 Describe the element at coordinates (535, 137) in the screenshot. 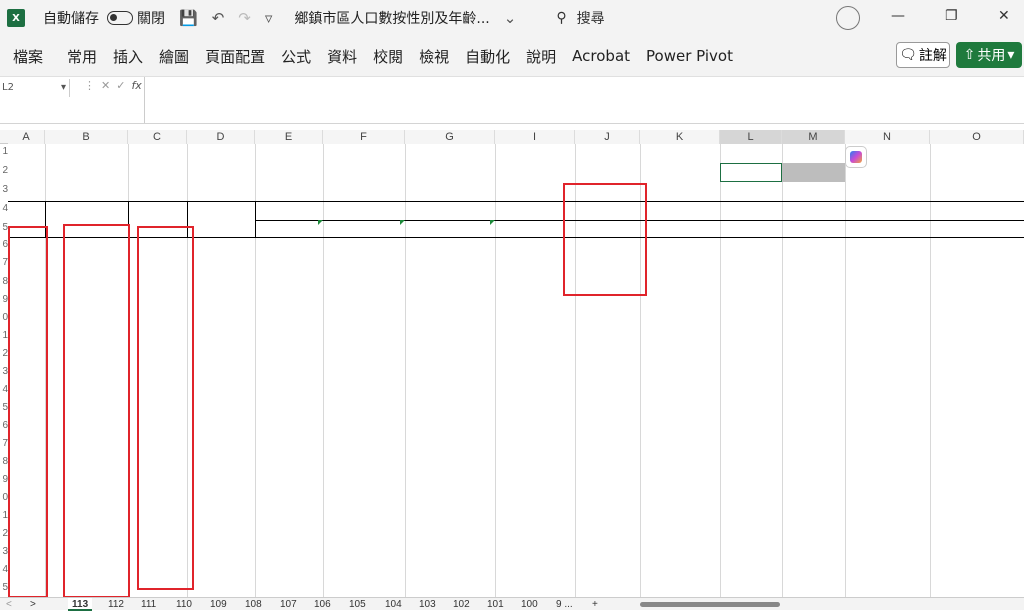

I see `column-header-i: I` at that location.